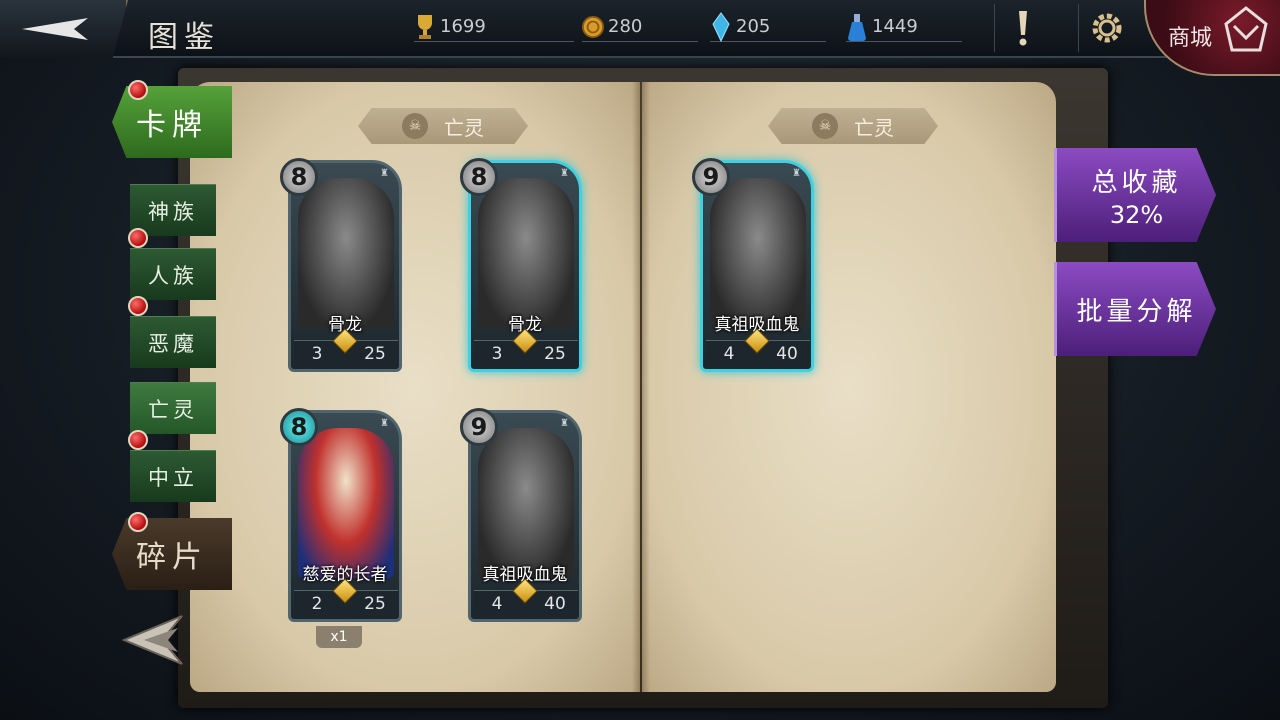 Image resolution: width=1280 pixels, height=720 pixels. What do you see at coordinates (1136, 311) in the screenshot?
I see `bulk-decompose-label: 批量分解` at bounding box center [1136, 311].